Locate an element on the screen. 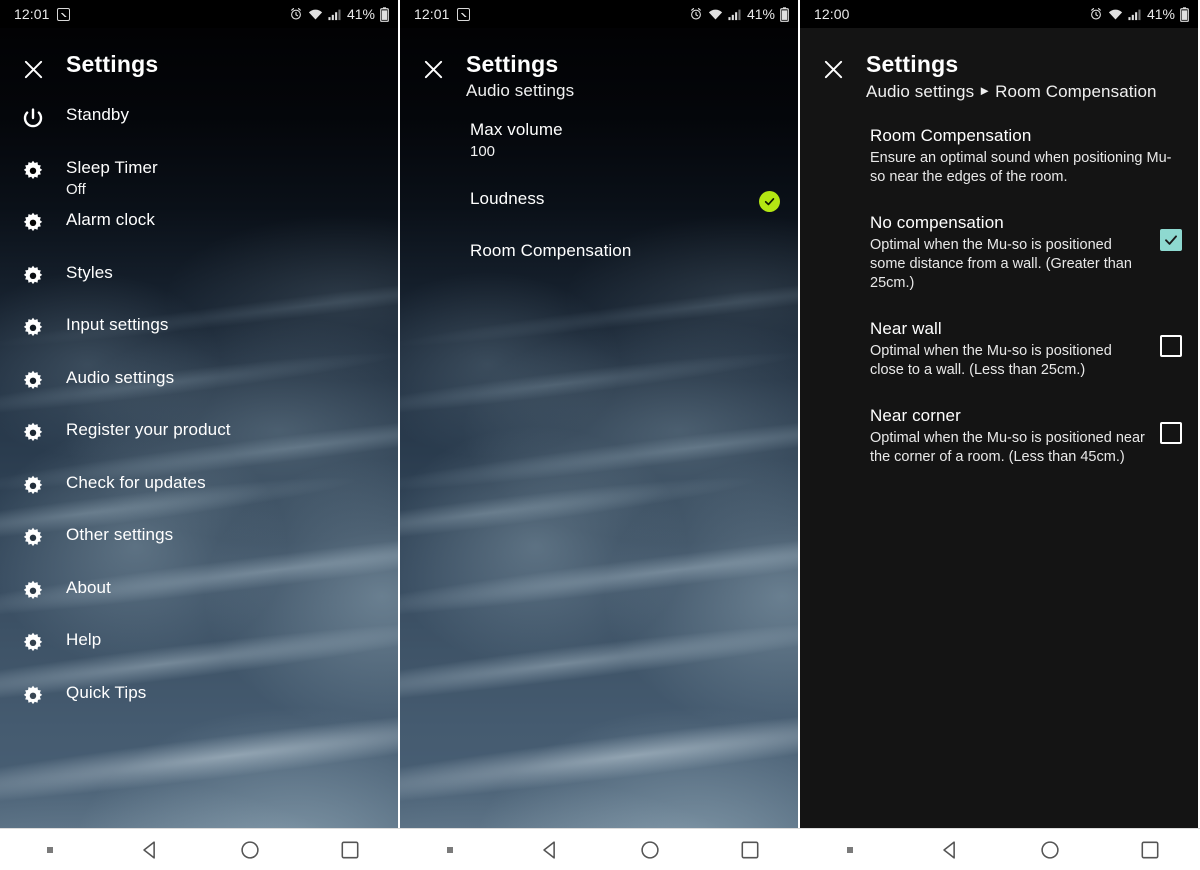  back-icon is located at coordinates (549, 849).